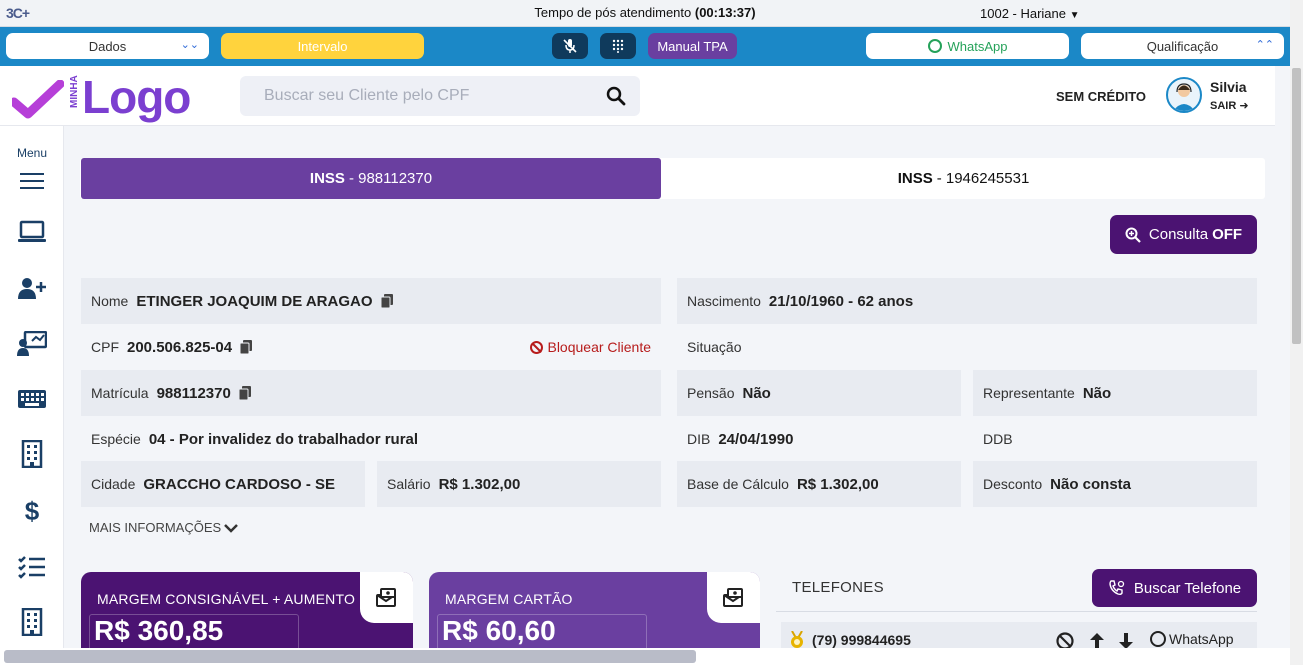 The width and height of the screenshot is (1303, 665). Describe the element at coordinates (32, 399) in the screenshot. I see `sidebar-item-keyboard` at that location.